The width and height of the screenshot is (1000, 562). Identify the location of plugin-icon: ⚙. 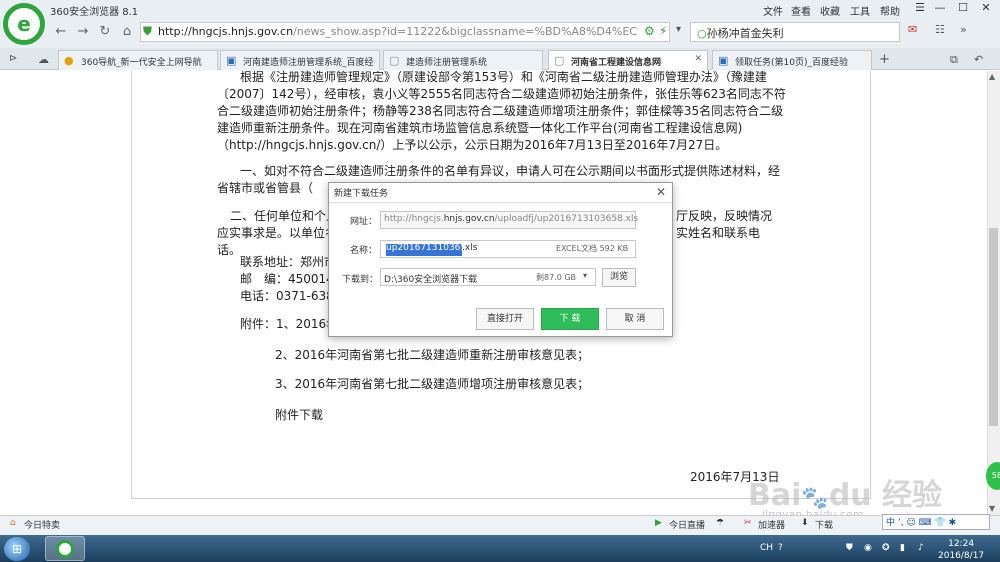
(649, 31).